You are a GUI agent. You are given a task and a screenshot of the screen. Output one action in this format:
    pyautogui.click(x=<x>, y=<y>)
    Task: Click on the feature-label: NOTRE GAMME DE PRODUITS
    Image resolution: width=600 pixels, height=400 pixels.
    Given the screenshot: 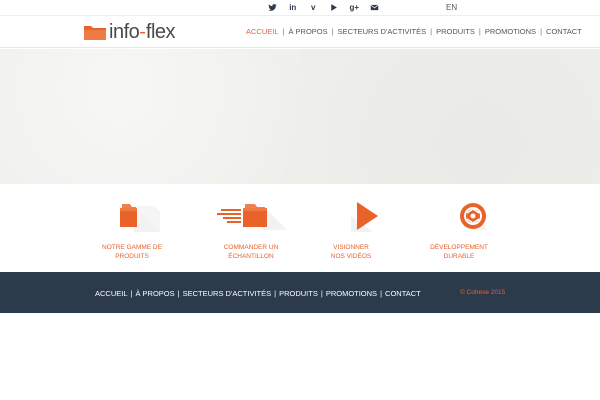 What is the action you would take?
    pyautogui.click(x=132, y=252)
    